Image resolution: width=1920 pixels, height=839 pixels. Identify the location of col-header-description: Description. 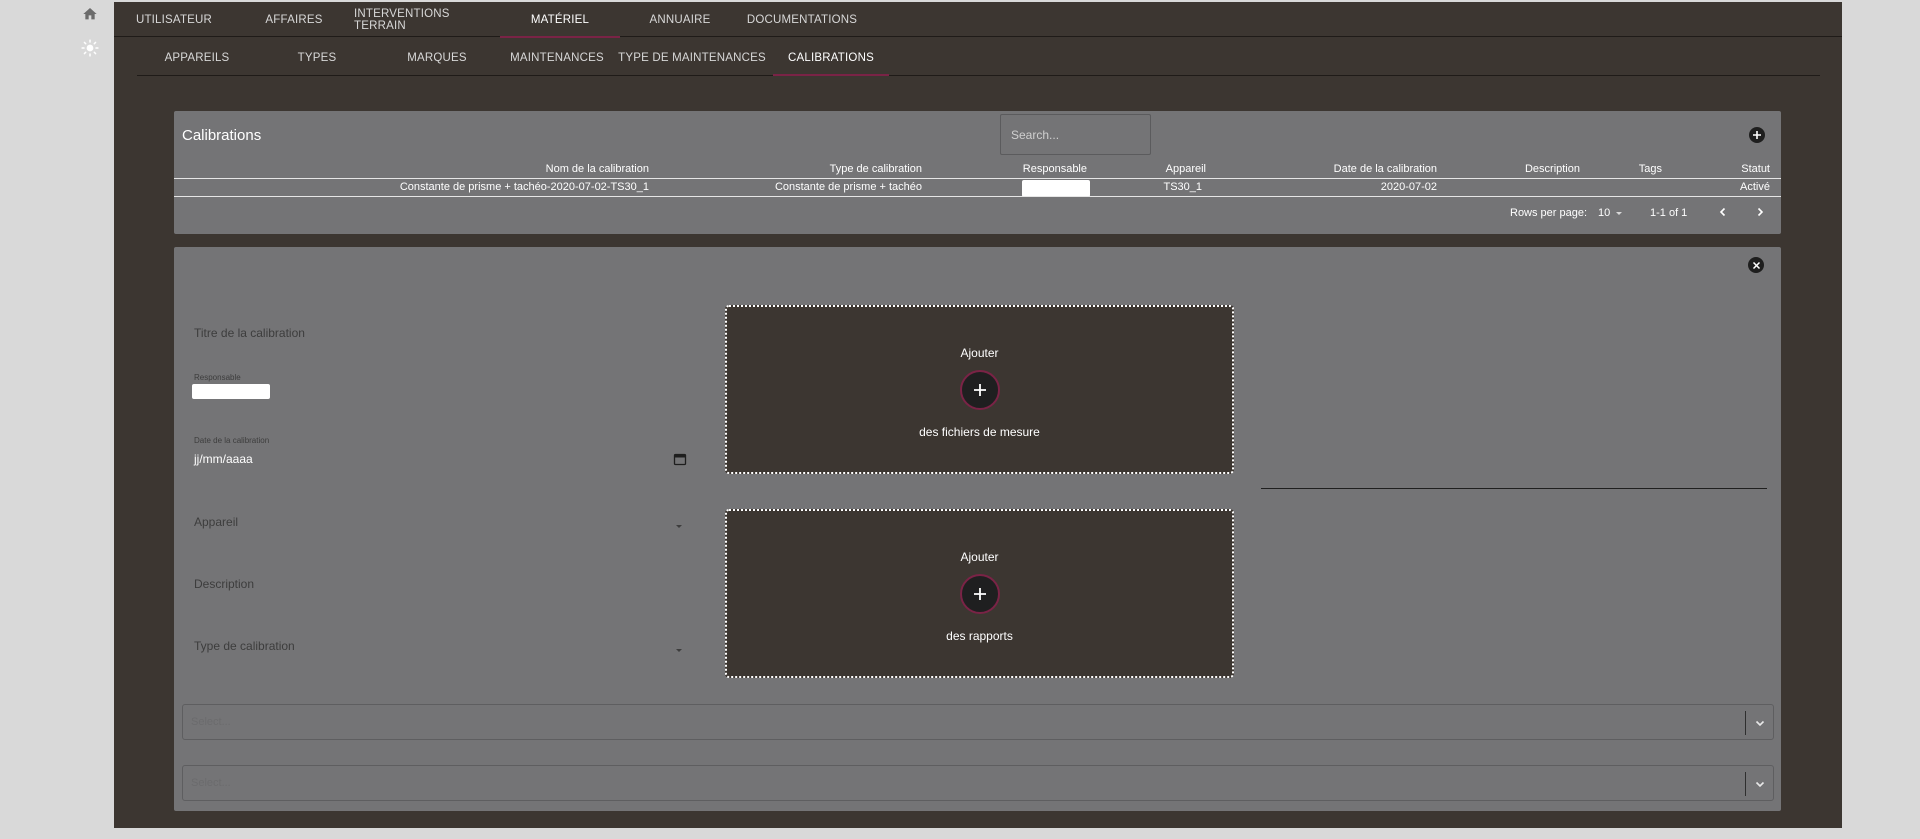
(1552, 169).